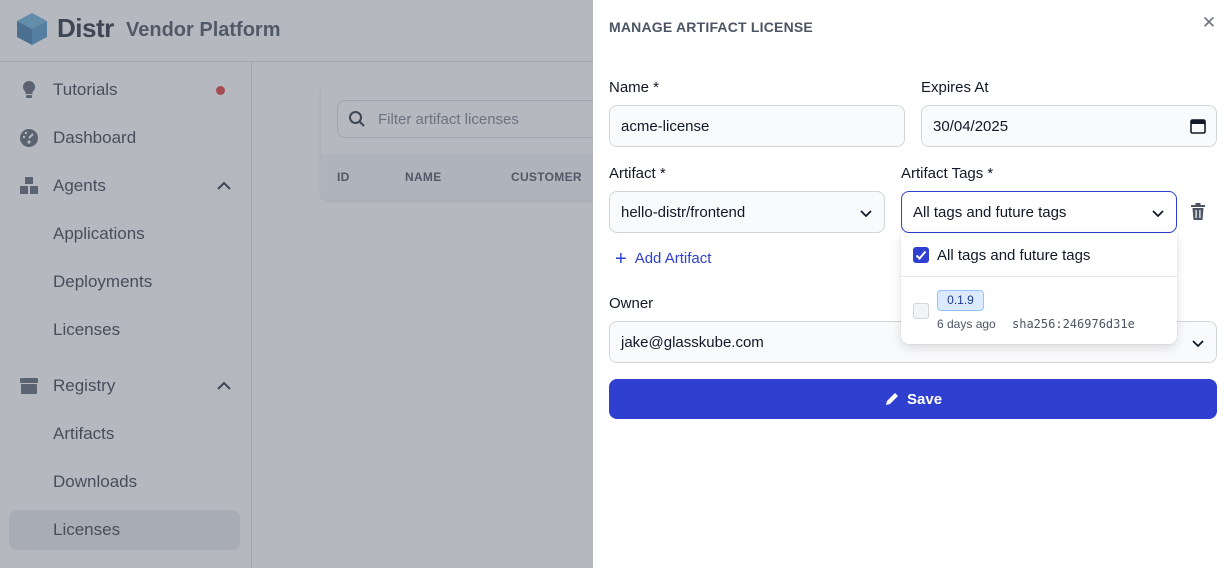 The height and width of the screenshot is (568, 1231). What do you see at coordinates (673, 258) in the screenshot?
I see `add-artifact-label: Add Artifact` at bounding box center [673, 258].